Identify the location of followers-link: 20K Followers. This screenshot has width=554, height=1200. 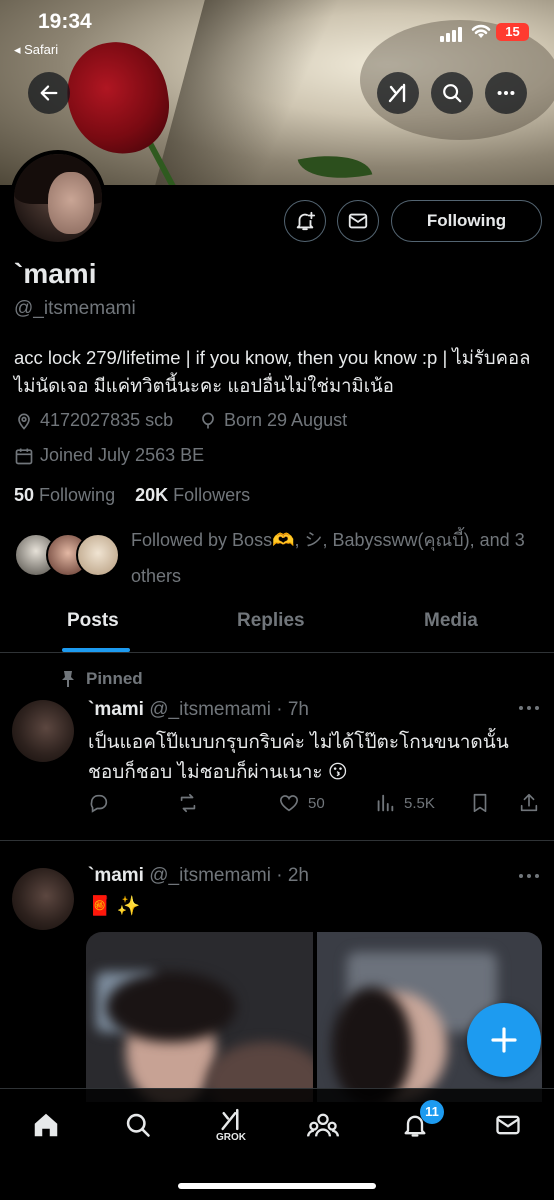
(192, 495).